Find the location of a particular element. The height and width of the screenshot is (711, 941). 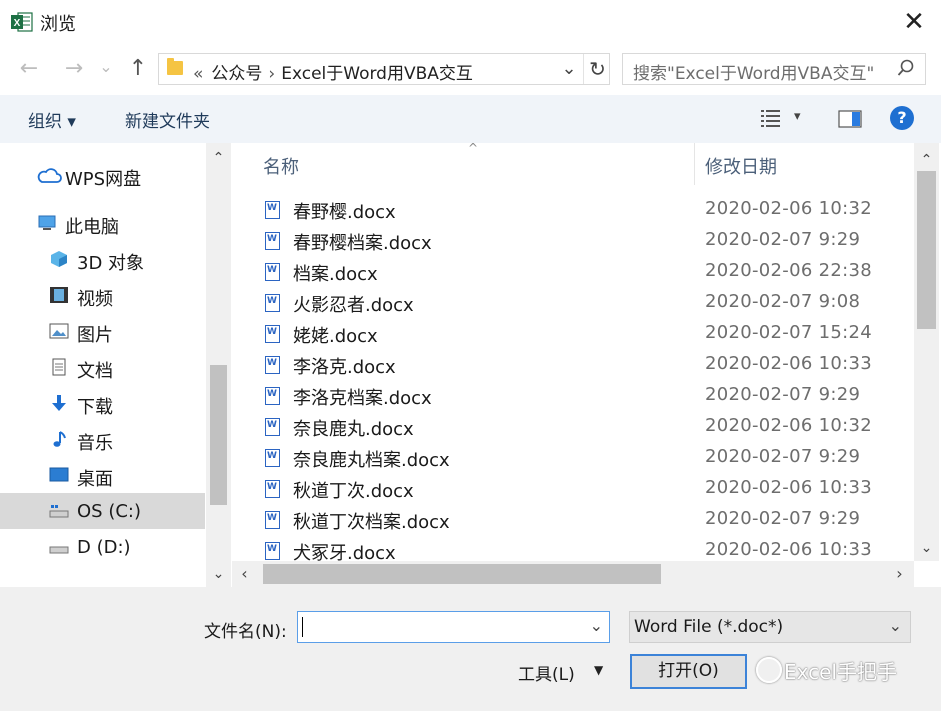

scroll-left-icon: ‹ is located at coordinates (244, 574).